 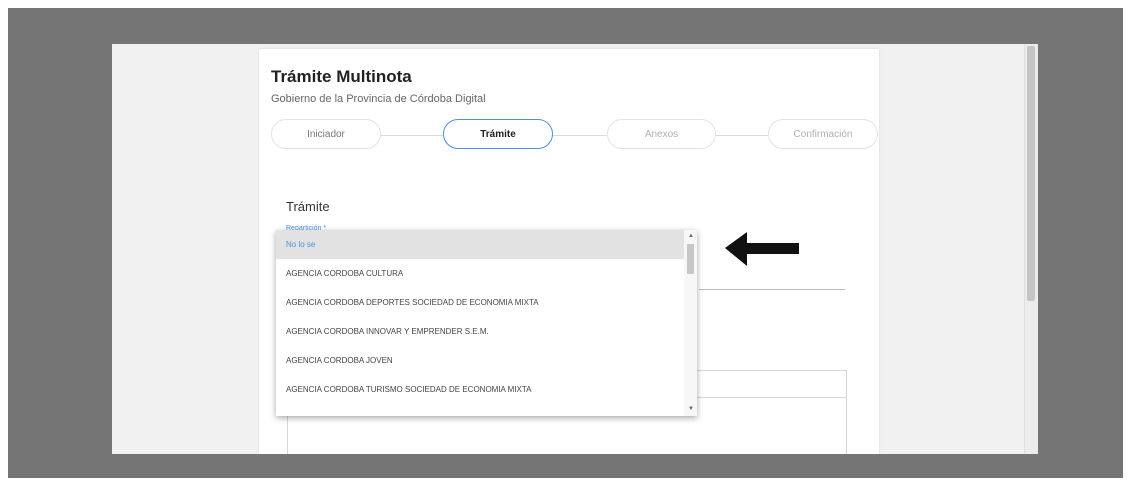 I want to click on step-label: Iniciador, so click(x=326, y=134).